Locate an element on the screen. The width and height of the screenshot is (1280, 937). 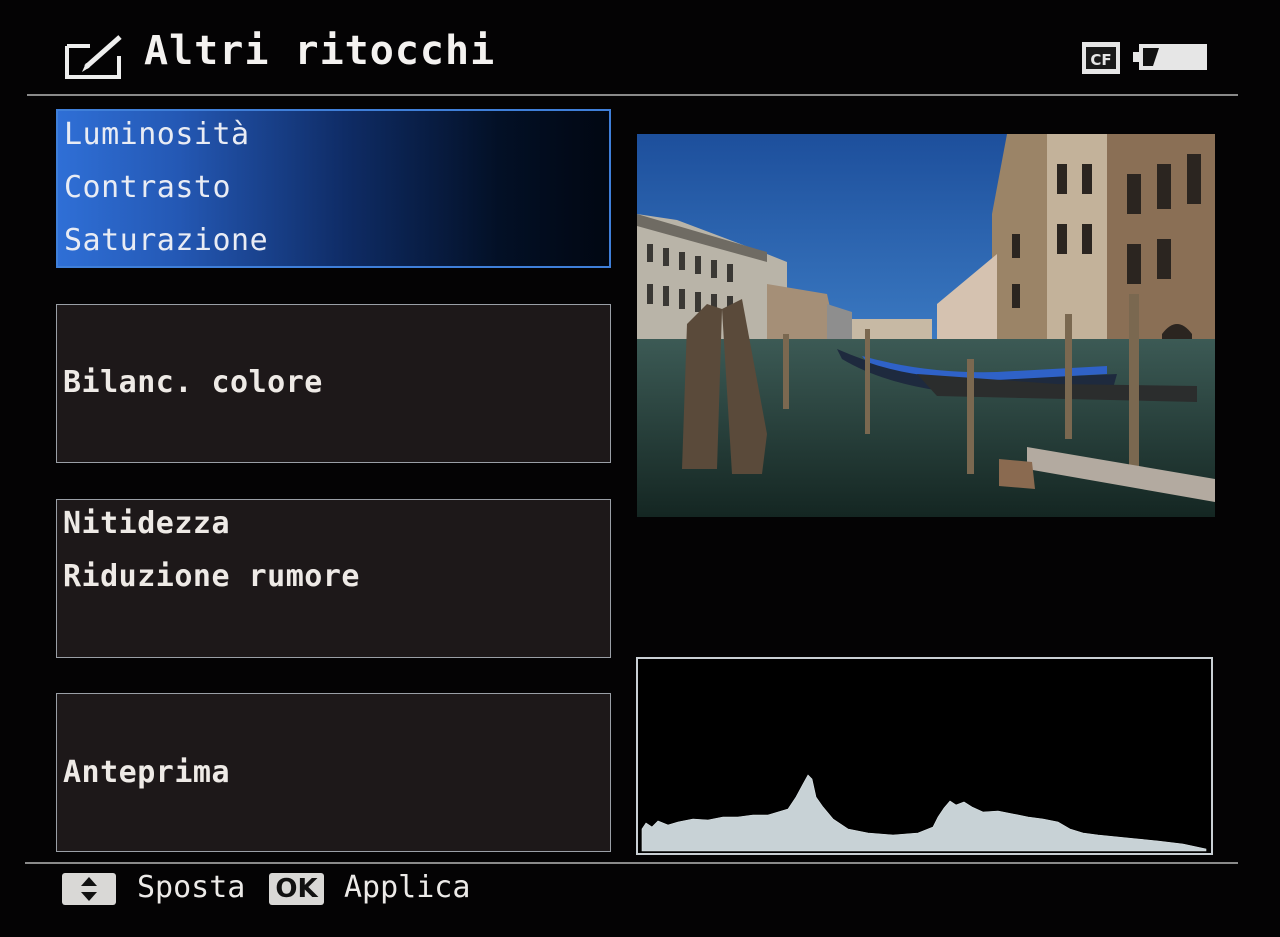
ok-button-icon: OK is located at coordinates (296, 889).